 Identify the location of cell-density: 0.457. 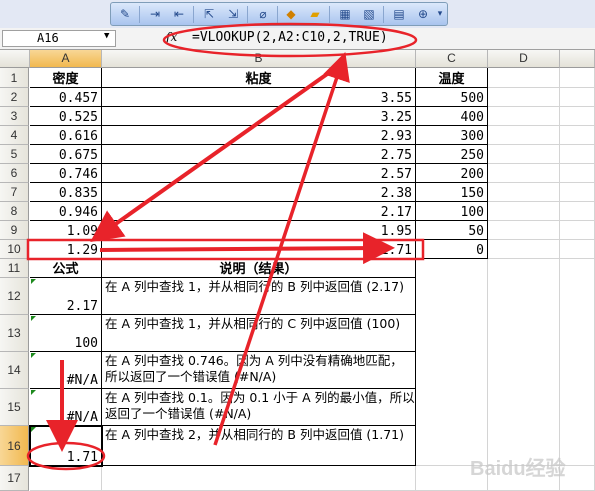
(66, 97).